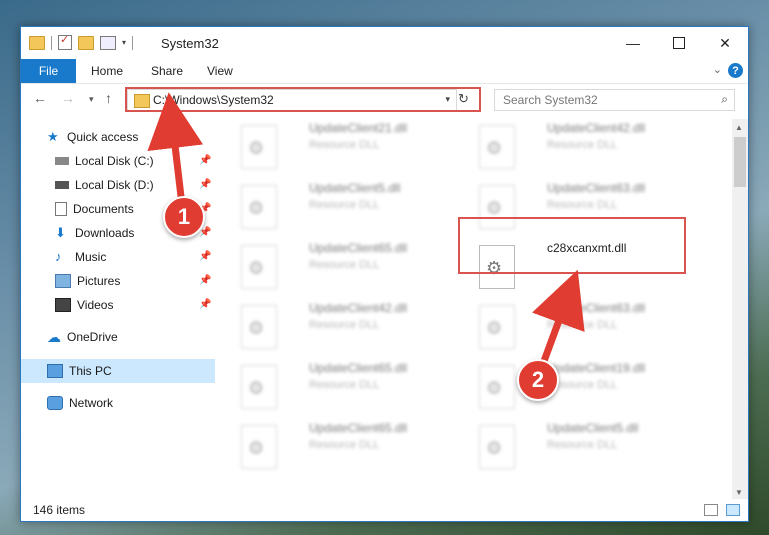  I want to click on sidebar-item-label: Pictures, so click(99, 281).